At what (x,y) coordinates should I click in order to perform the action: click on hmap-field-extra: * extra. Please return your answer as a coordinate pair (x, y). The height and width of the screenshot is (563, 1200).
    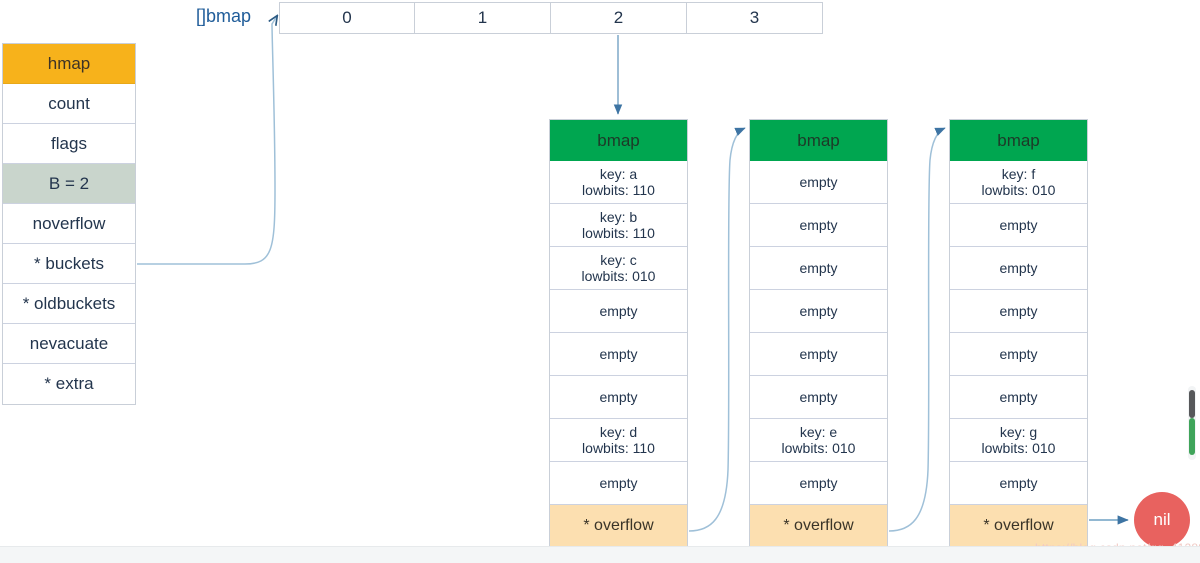
    Looking at the image, I should click on (69, 384).